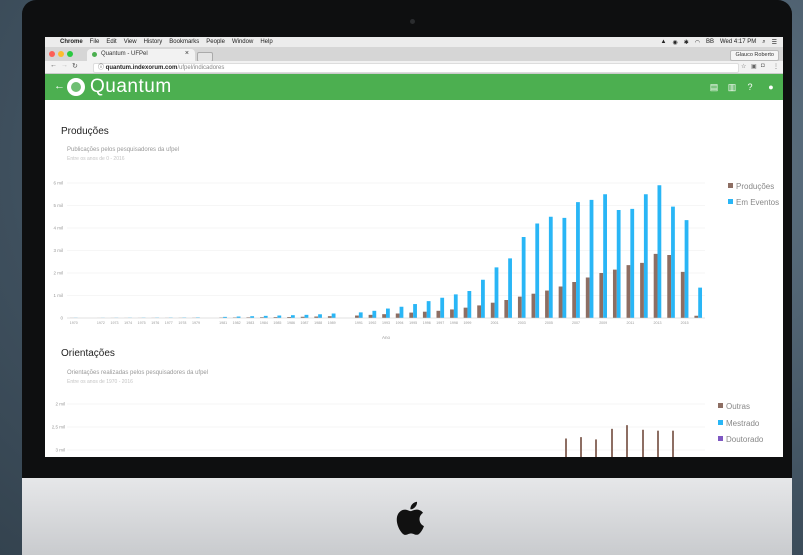 This screenshot has width=803, height=555. Describe the element at coordinates (630, 323) in the screenshot. I see `x-tick-label: 2011` at that location.